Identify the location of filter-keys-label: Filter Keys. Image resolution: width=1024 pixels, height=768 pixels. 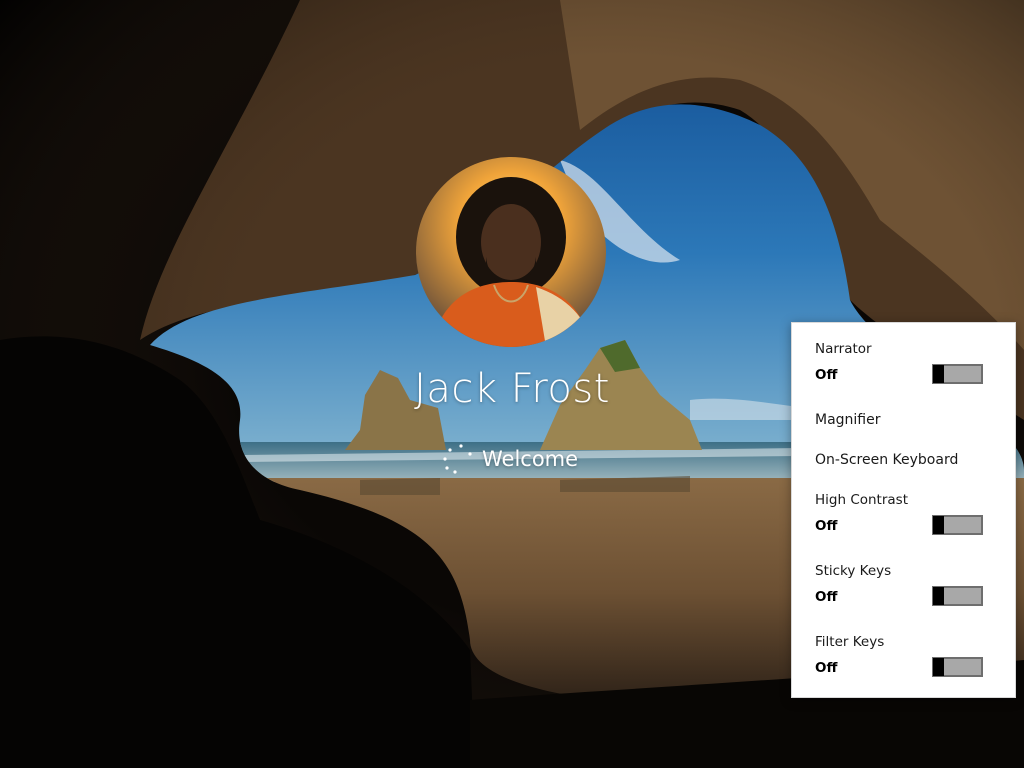
(850, 642).